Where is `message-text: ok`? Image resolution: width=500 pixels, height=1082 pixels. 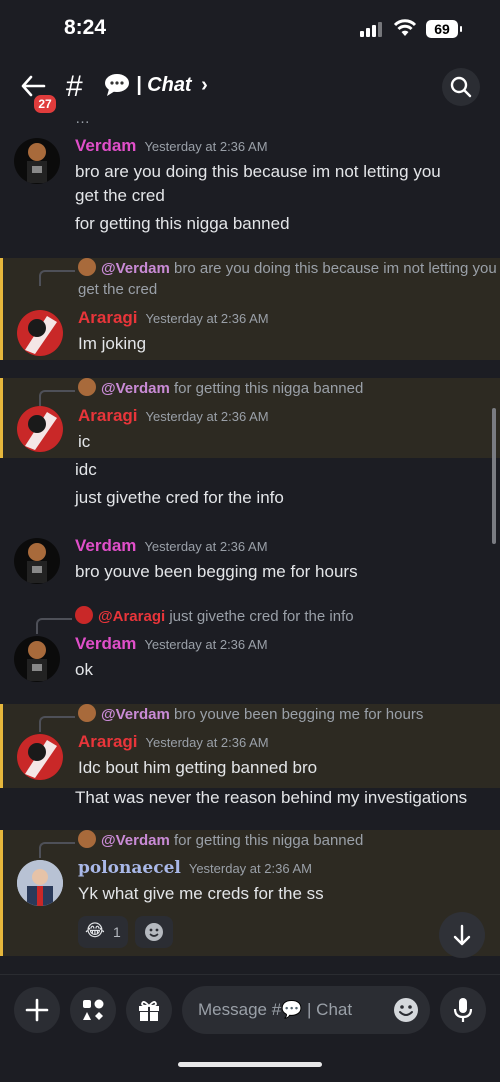
message-text: ok is located at coordinates (84, 669).